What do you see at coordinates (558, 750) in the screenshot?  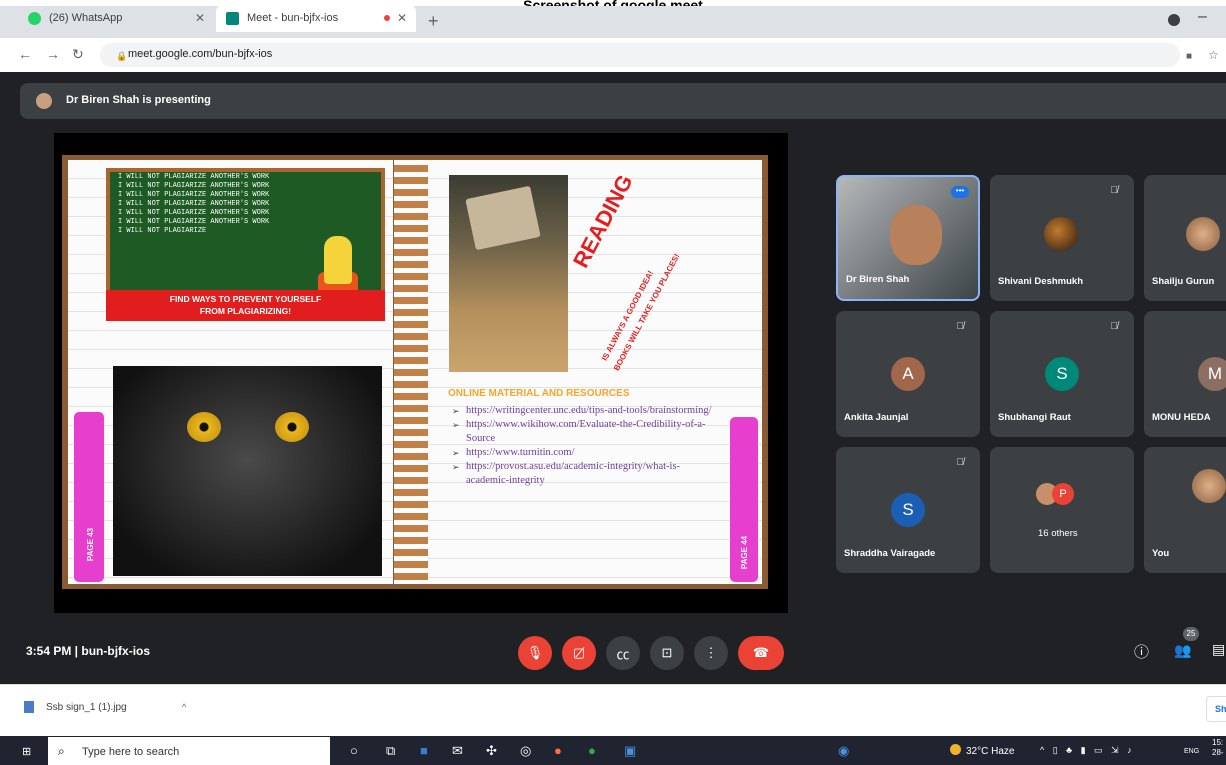 I see `firefox-icon: ●` at bounding box center [558, 750].